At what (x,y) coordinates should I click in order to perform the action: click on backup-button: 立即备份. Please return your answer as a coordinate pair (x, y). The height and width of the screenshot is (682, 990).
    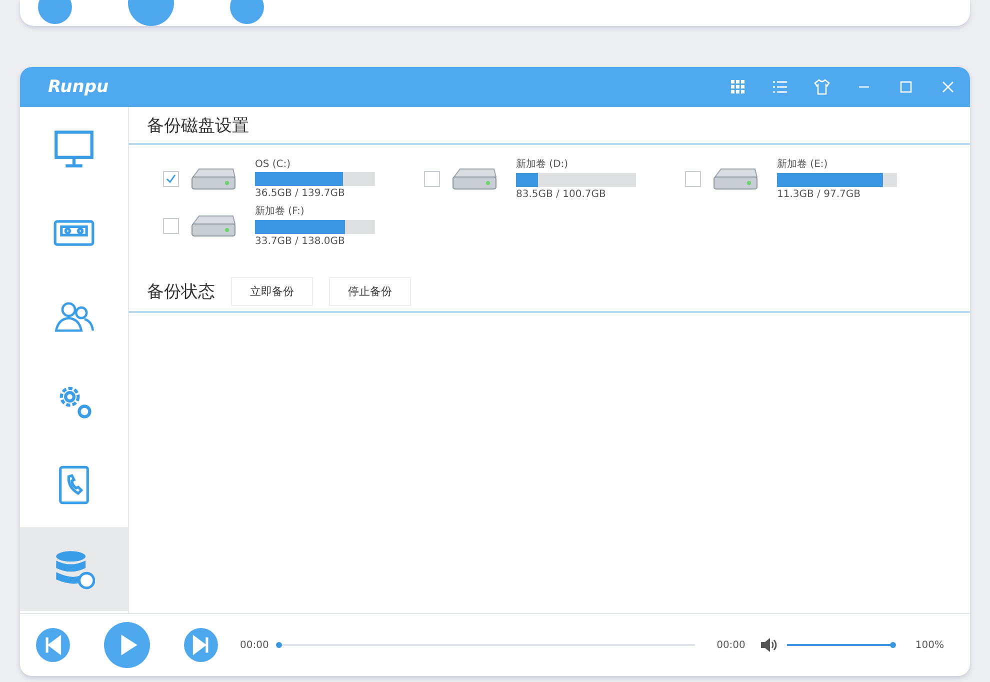
    Looking at the image, I should click on (272, 291).